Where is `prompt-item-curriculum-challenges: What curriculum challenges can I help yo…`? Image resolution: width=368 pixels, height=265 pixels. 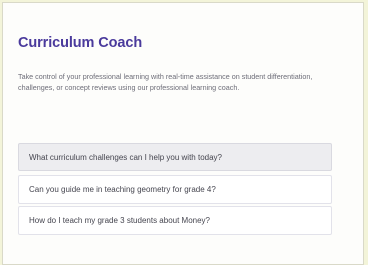
prompt-item-curriculum-challenges: What curriculum challenges can I help yo… is located at coordinates (175, 157).